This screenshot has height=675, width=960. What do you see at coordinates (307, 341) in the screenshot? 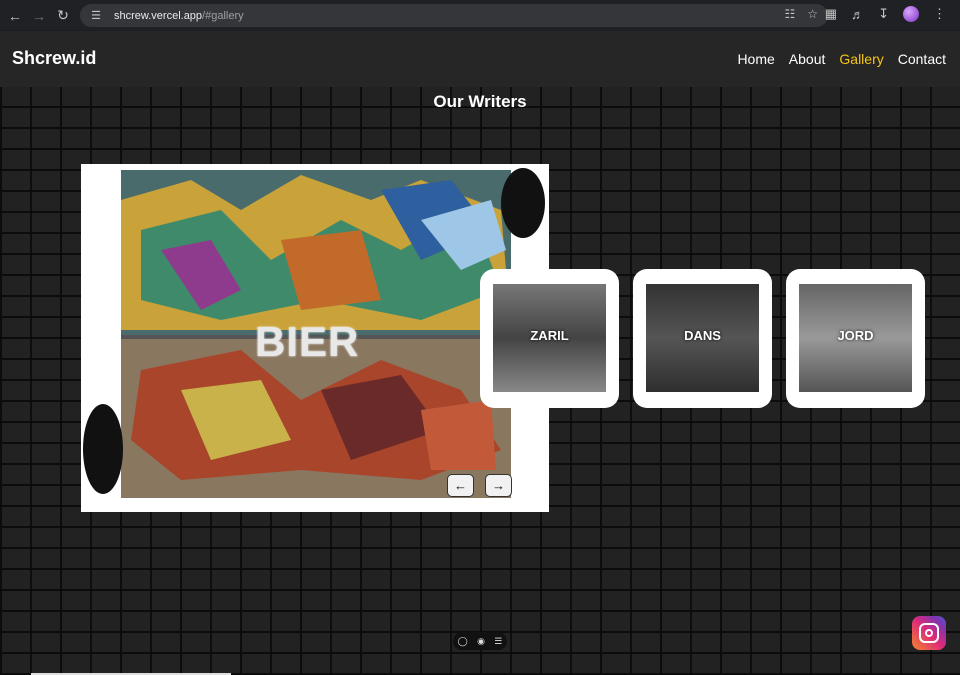
I see `writer-name-main: BIER` at bounding box center [307, 341].